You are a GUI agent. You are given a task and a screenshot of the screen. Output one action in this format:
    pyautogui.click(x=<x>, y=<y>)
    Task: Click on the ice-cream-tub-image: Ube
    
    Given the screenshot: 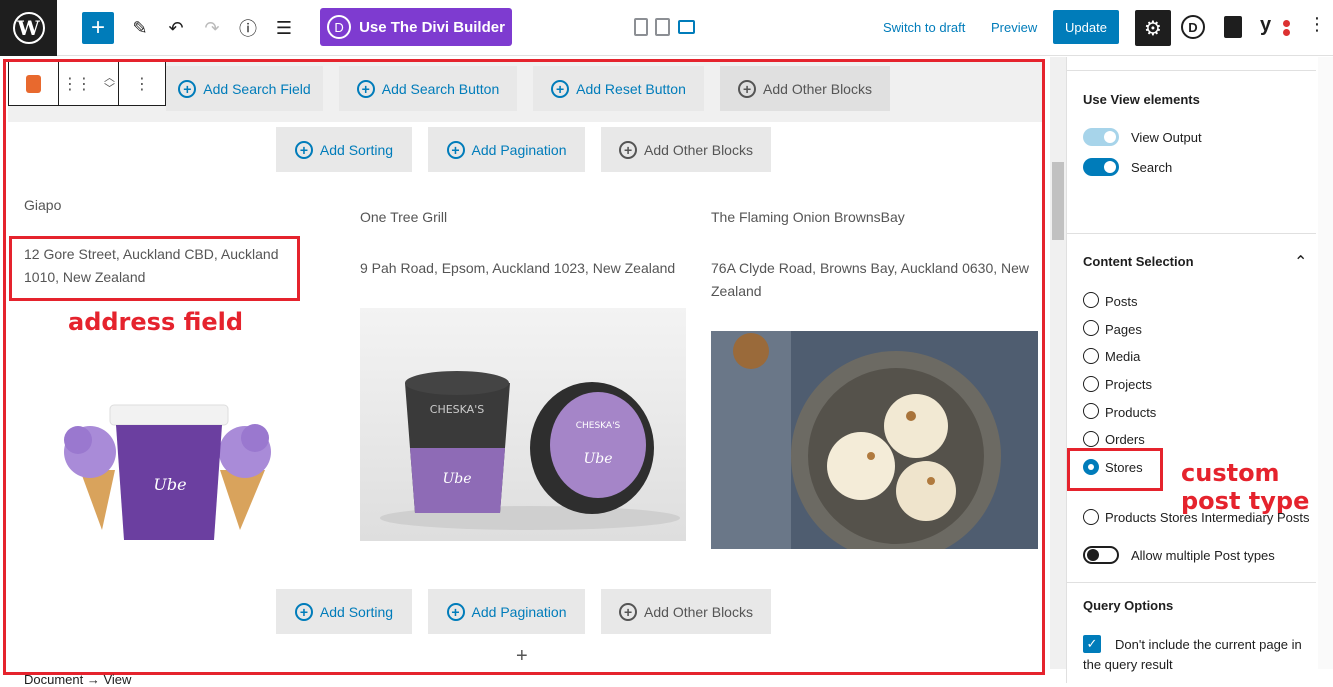 What is the action you would take?
    pyautogui.click(x=165, y=465)
    